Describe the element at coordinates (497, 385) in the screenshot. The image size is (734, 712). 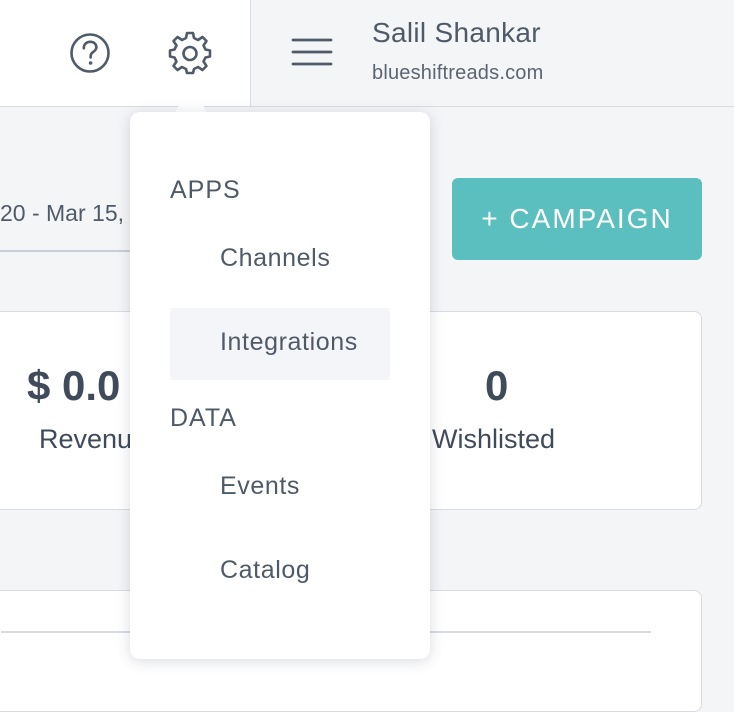
I see `wishlisted-value: 0` at that location.